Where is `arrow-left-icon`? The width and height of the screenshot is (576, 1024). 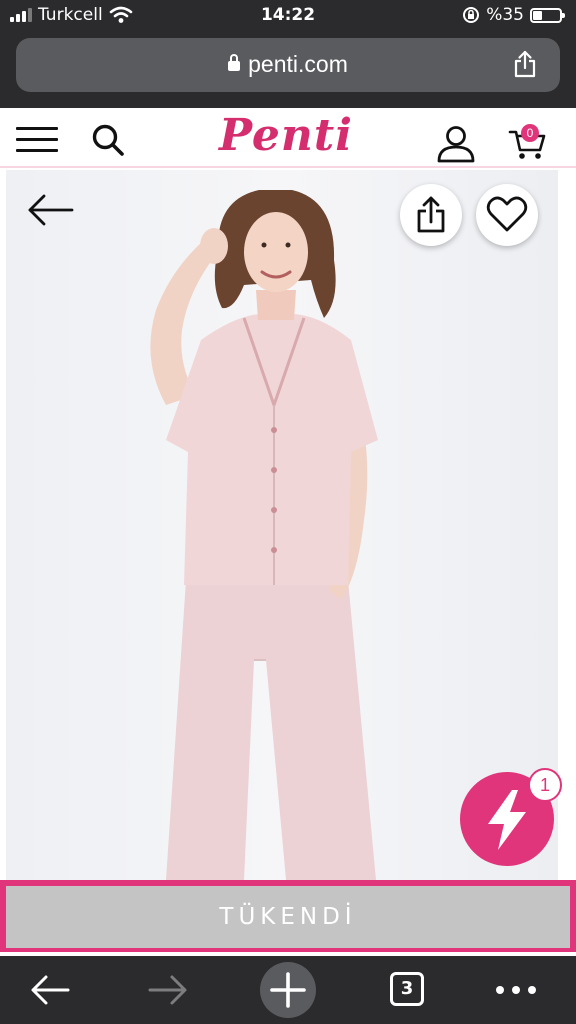
arrow-left-icon is located at coordinates (50, 210).